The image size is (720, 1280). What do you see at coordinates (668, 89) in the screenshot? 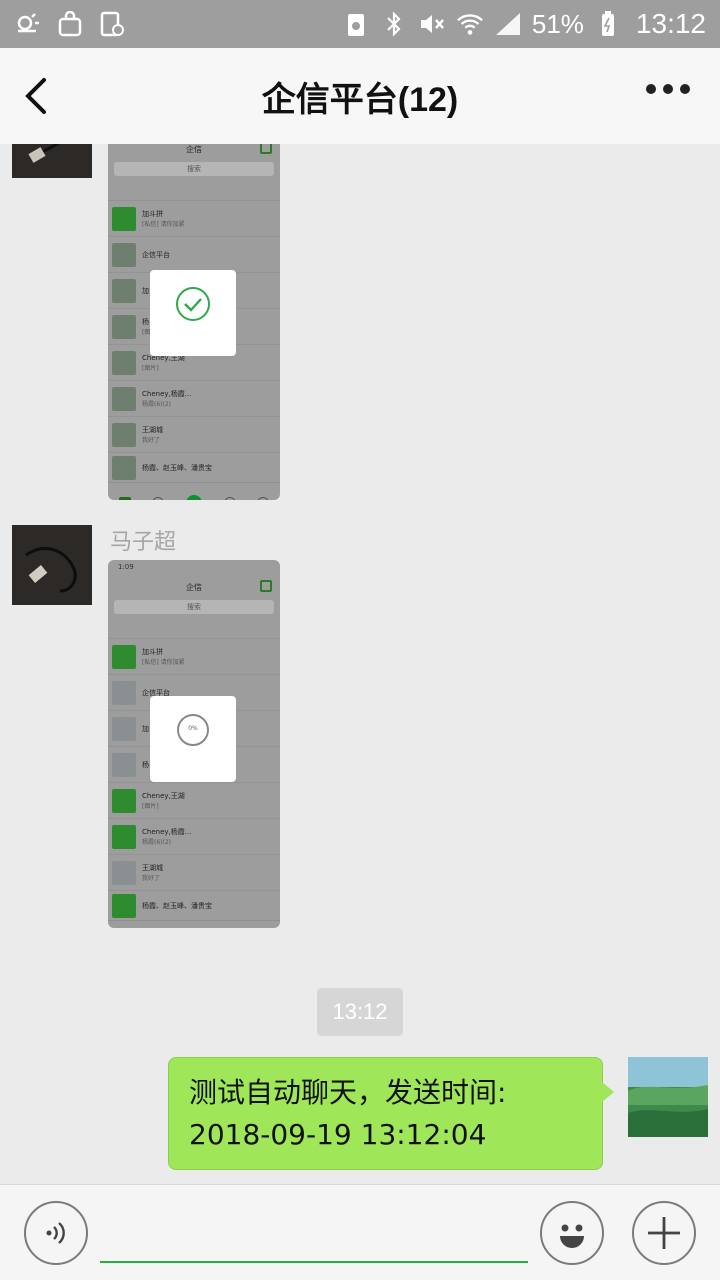
I see `more-dots-icon` at bounding box center [668, 89].